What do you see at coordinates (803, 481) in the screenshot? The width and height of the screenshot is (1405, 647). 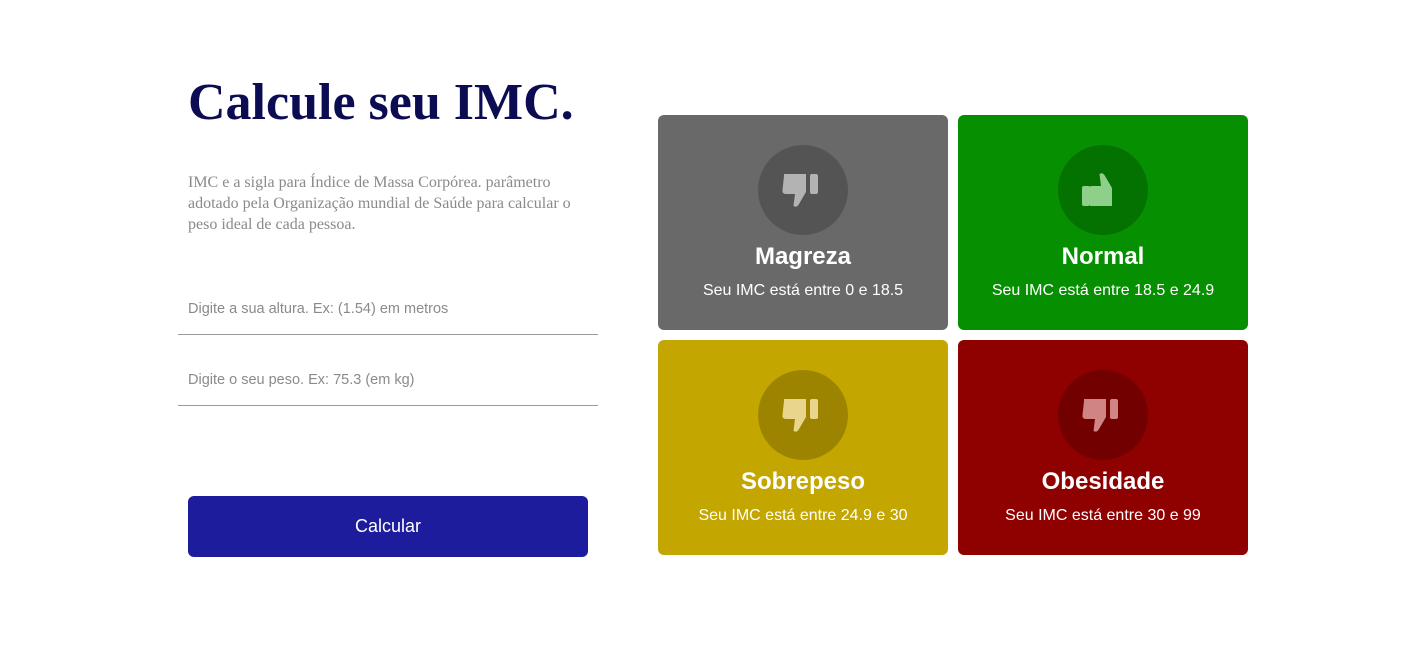 I see `level-title: Sobrepeso` at bounding box center [803, 481].